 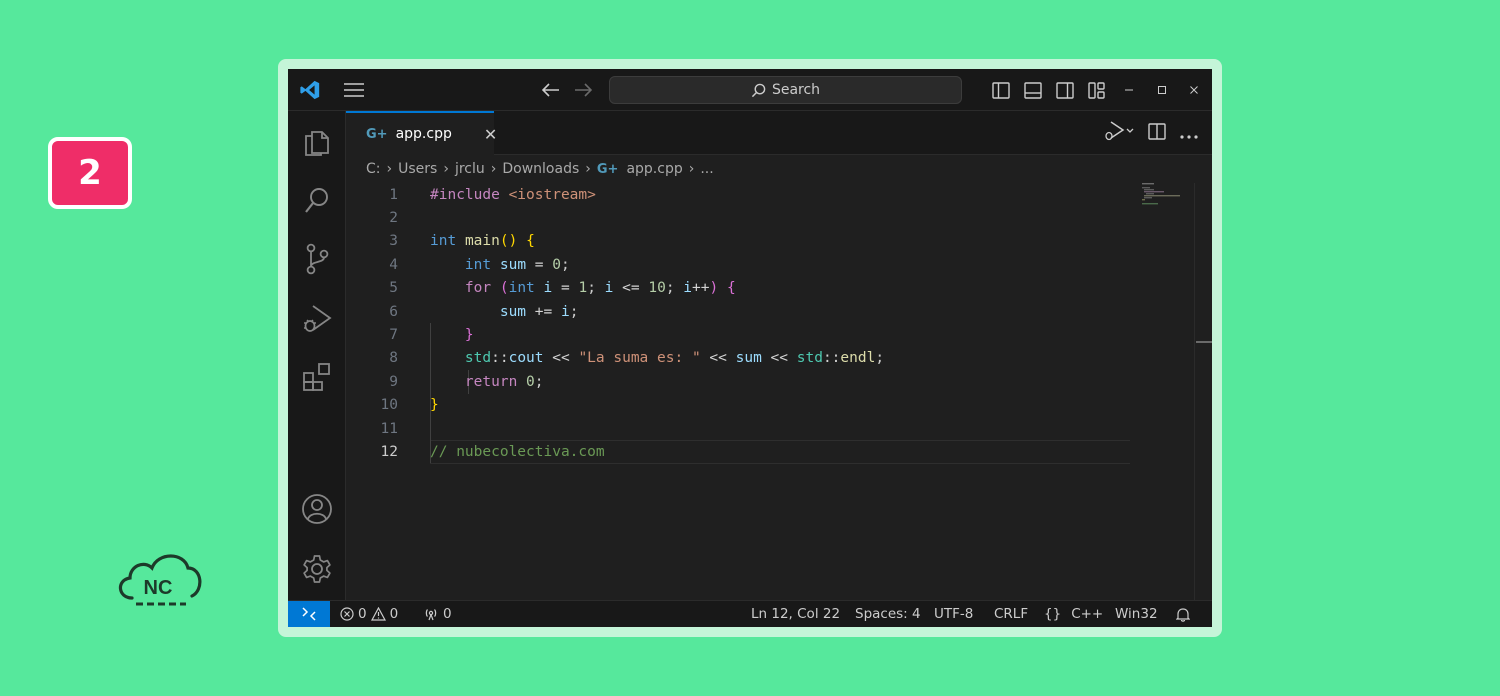 I want to click on file-encoding: UTF-8, so click(x=953, y=614).